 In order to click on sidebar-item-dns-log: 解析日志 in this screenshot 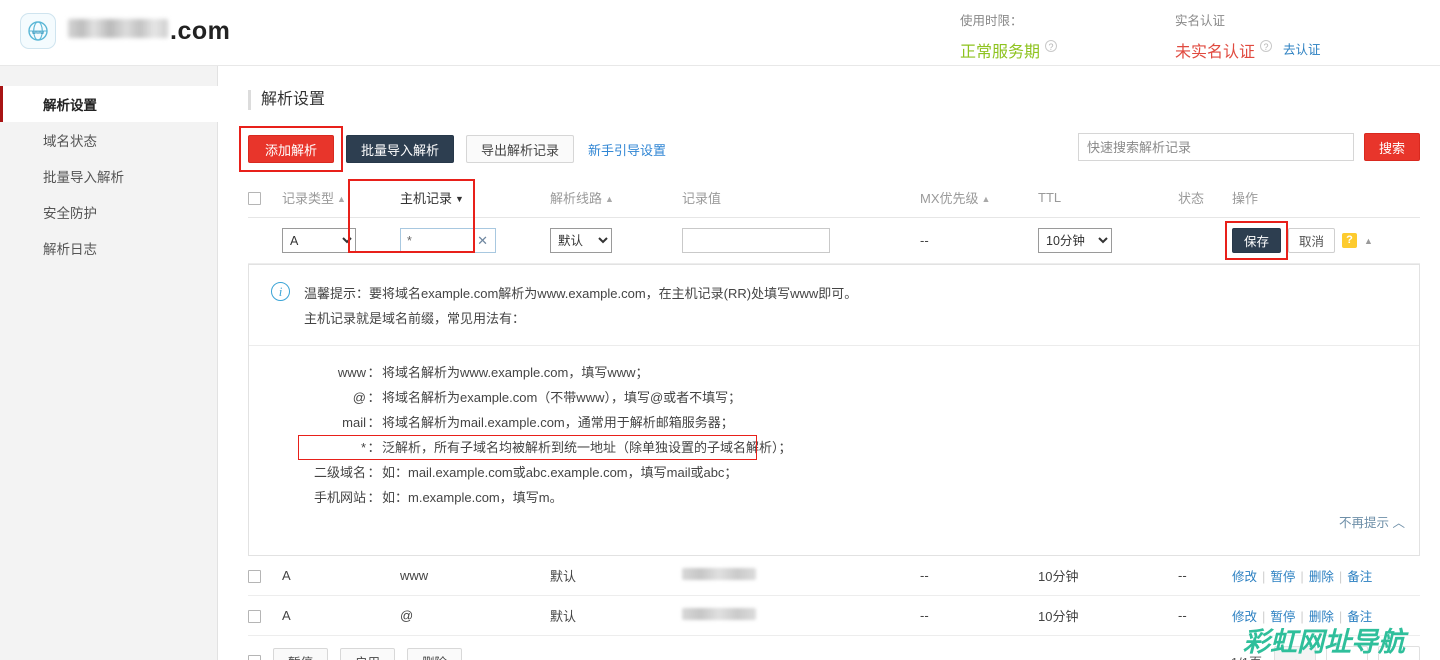, I will do `click(108, 248)`.